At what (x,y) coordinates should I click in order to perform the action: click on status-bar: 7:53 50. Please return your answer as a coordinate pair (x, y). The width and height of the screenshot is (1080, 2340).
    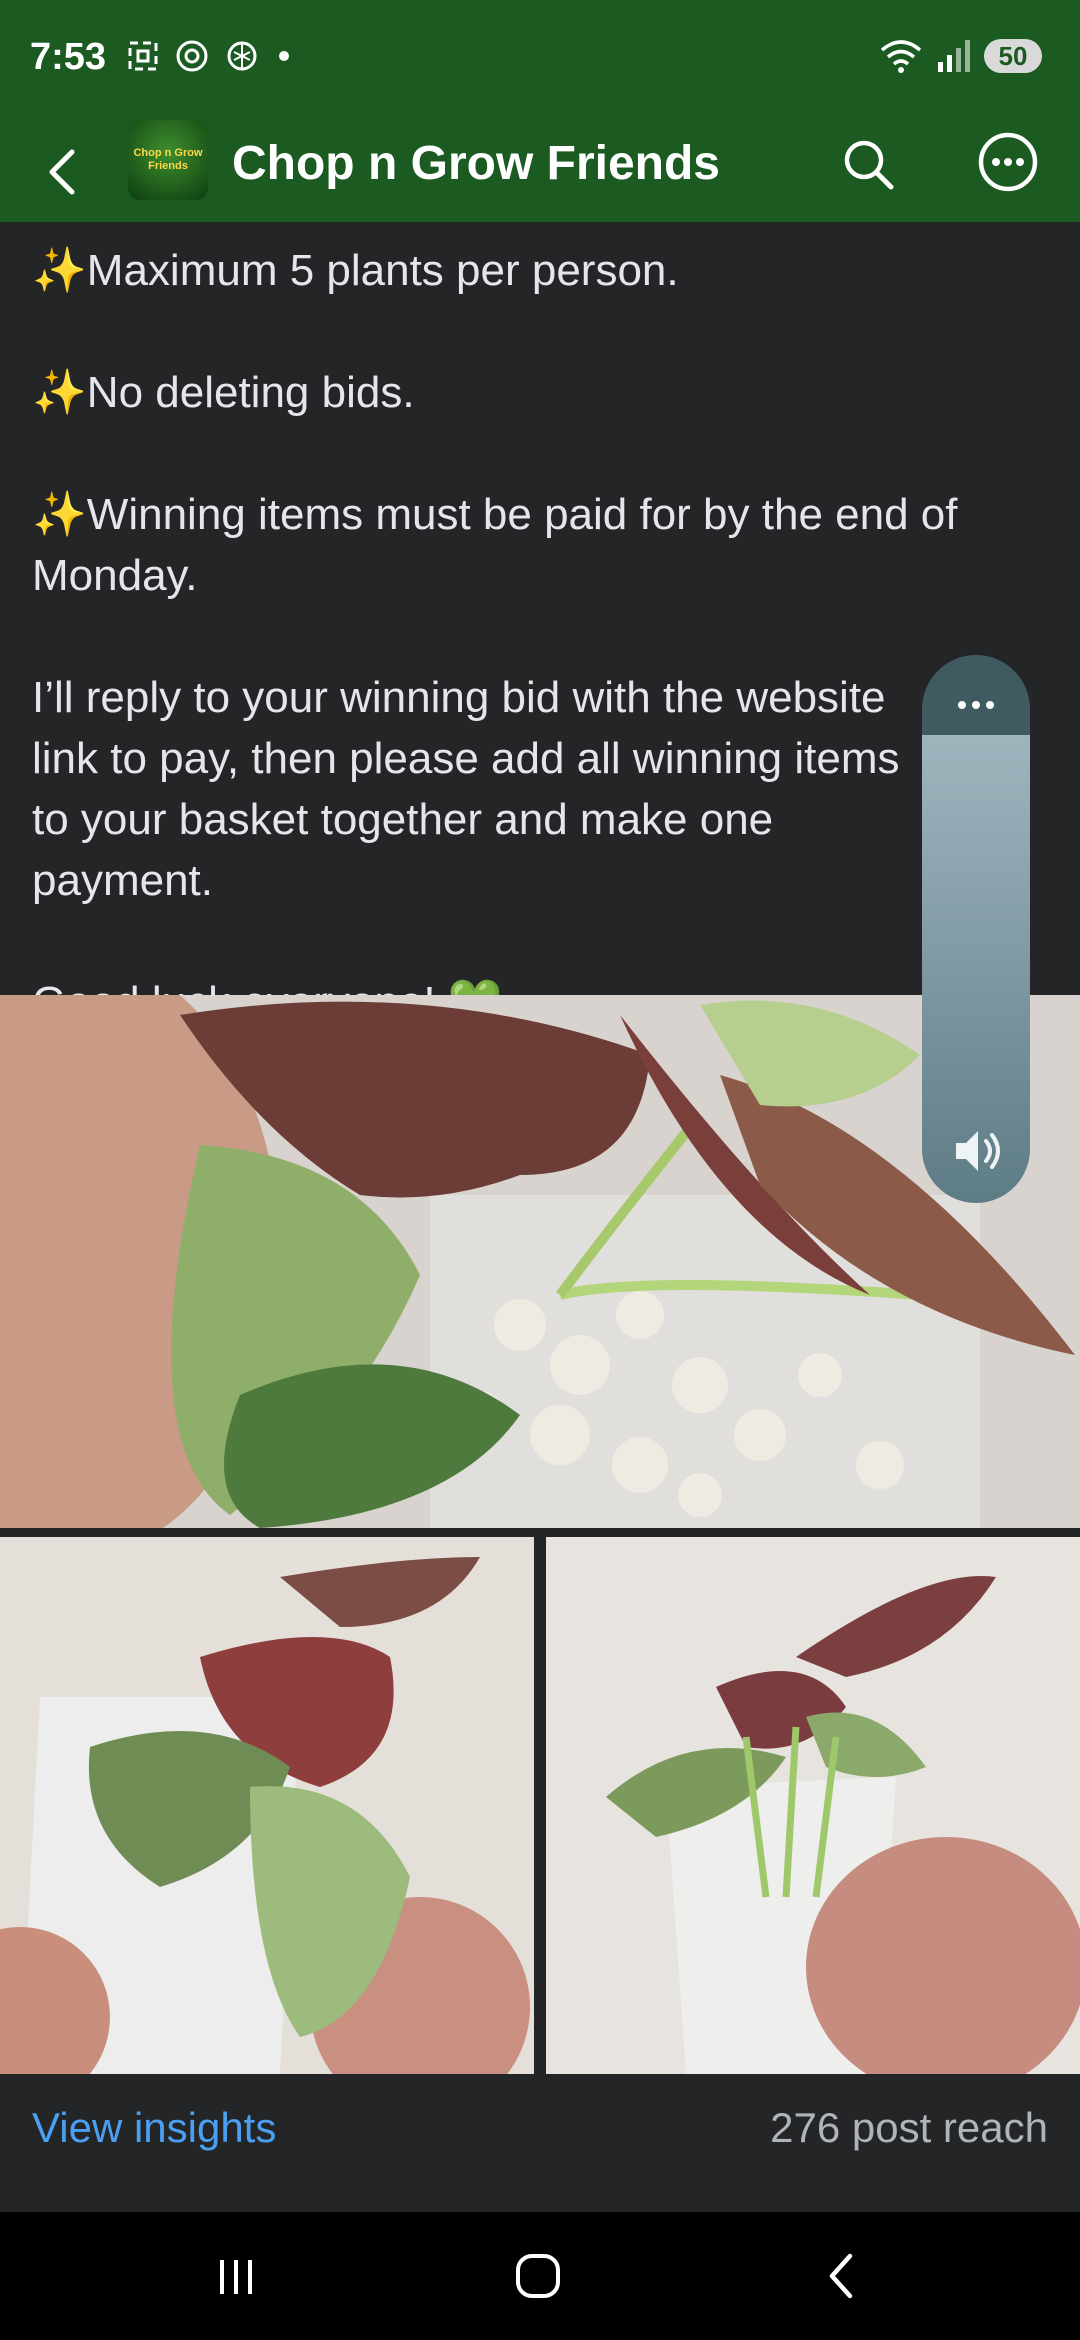
    Looking at the image, I should click on (540, 61).